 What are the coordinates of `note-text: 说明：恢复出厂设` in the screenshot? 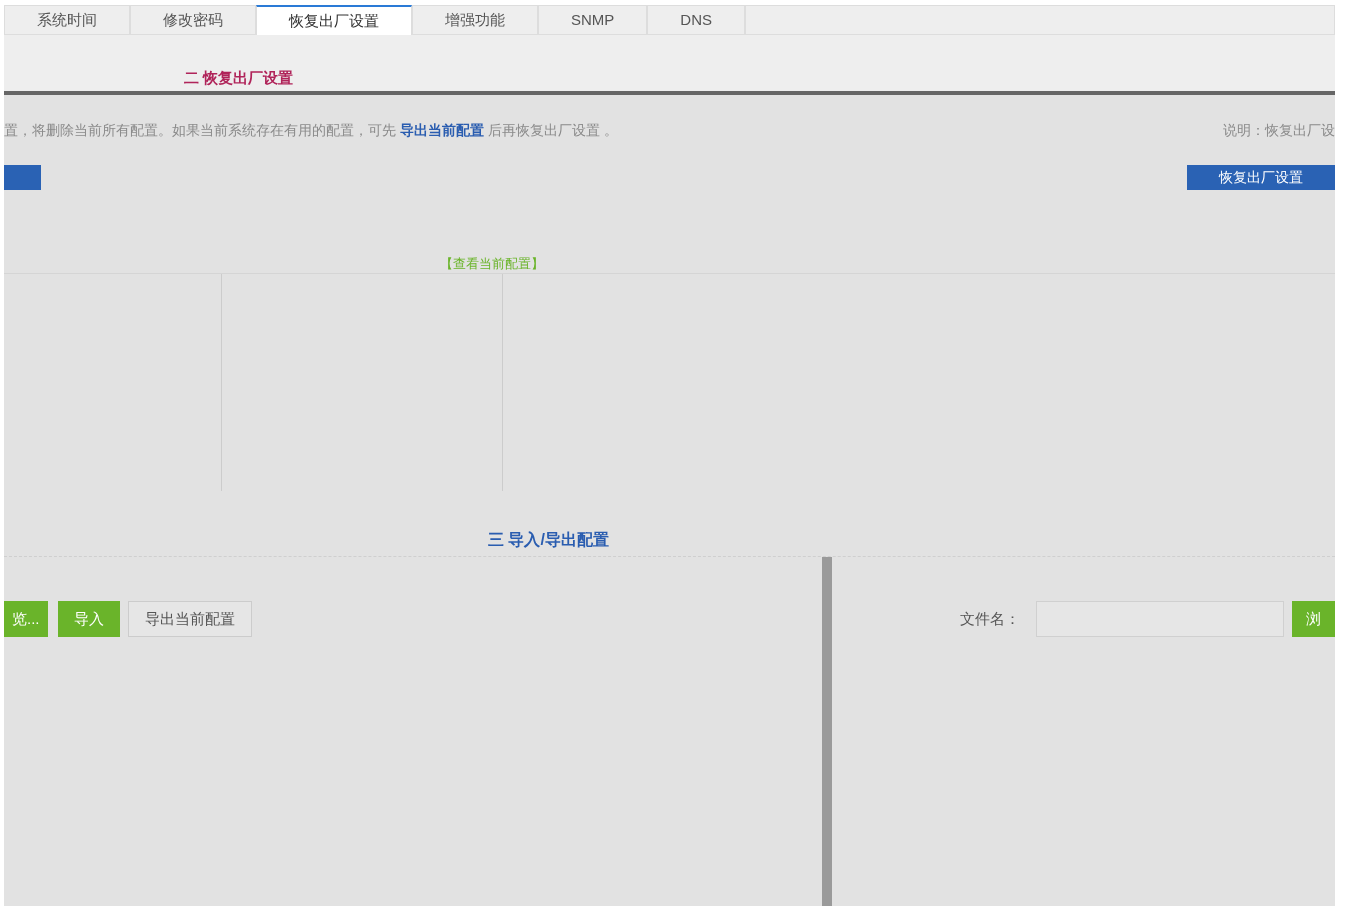 It's located at (1279, 130).